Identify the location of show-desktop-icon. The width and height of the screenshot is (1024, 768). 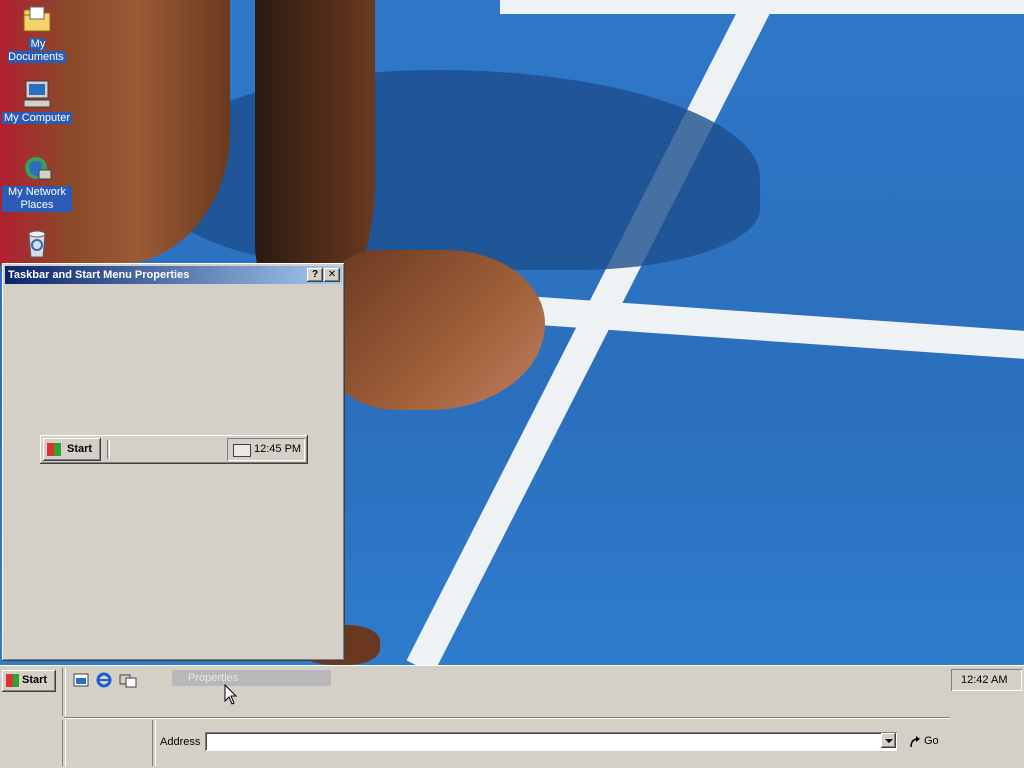
(81, 680).